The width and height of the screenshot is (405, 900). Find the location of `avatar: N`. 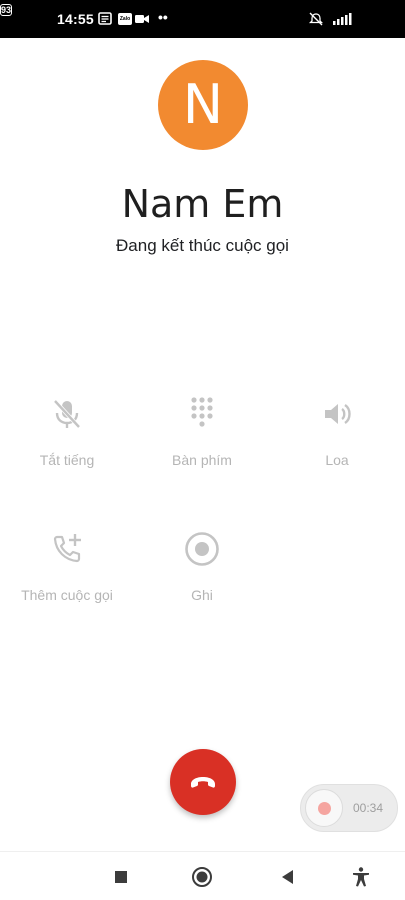

avatar: N is located at coordinates (203, 105).